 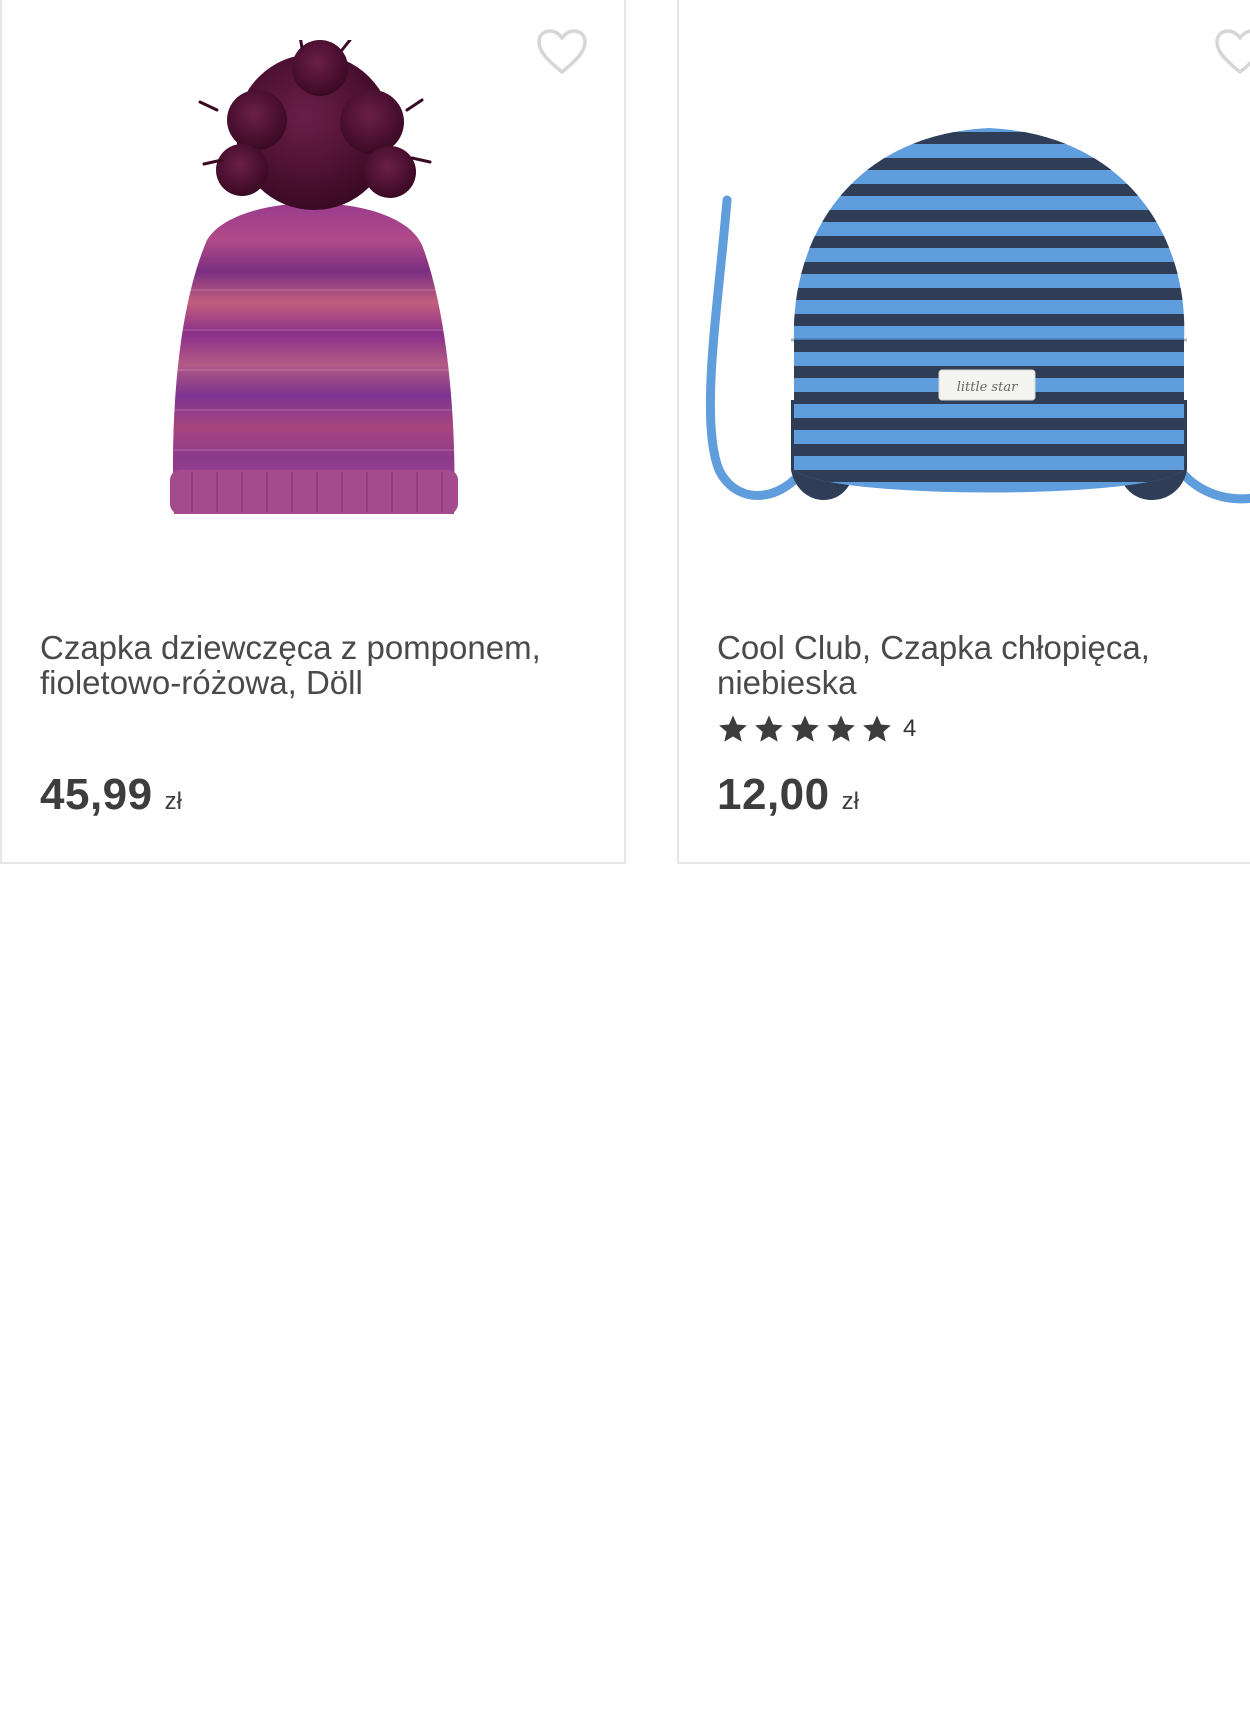 I want to click on price-amount: 45,99, so click(x=96, y=794).